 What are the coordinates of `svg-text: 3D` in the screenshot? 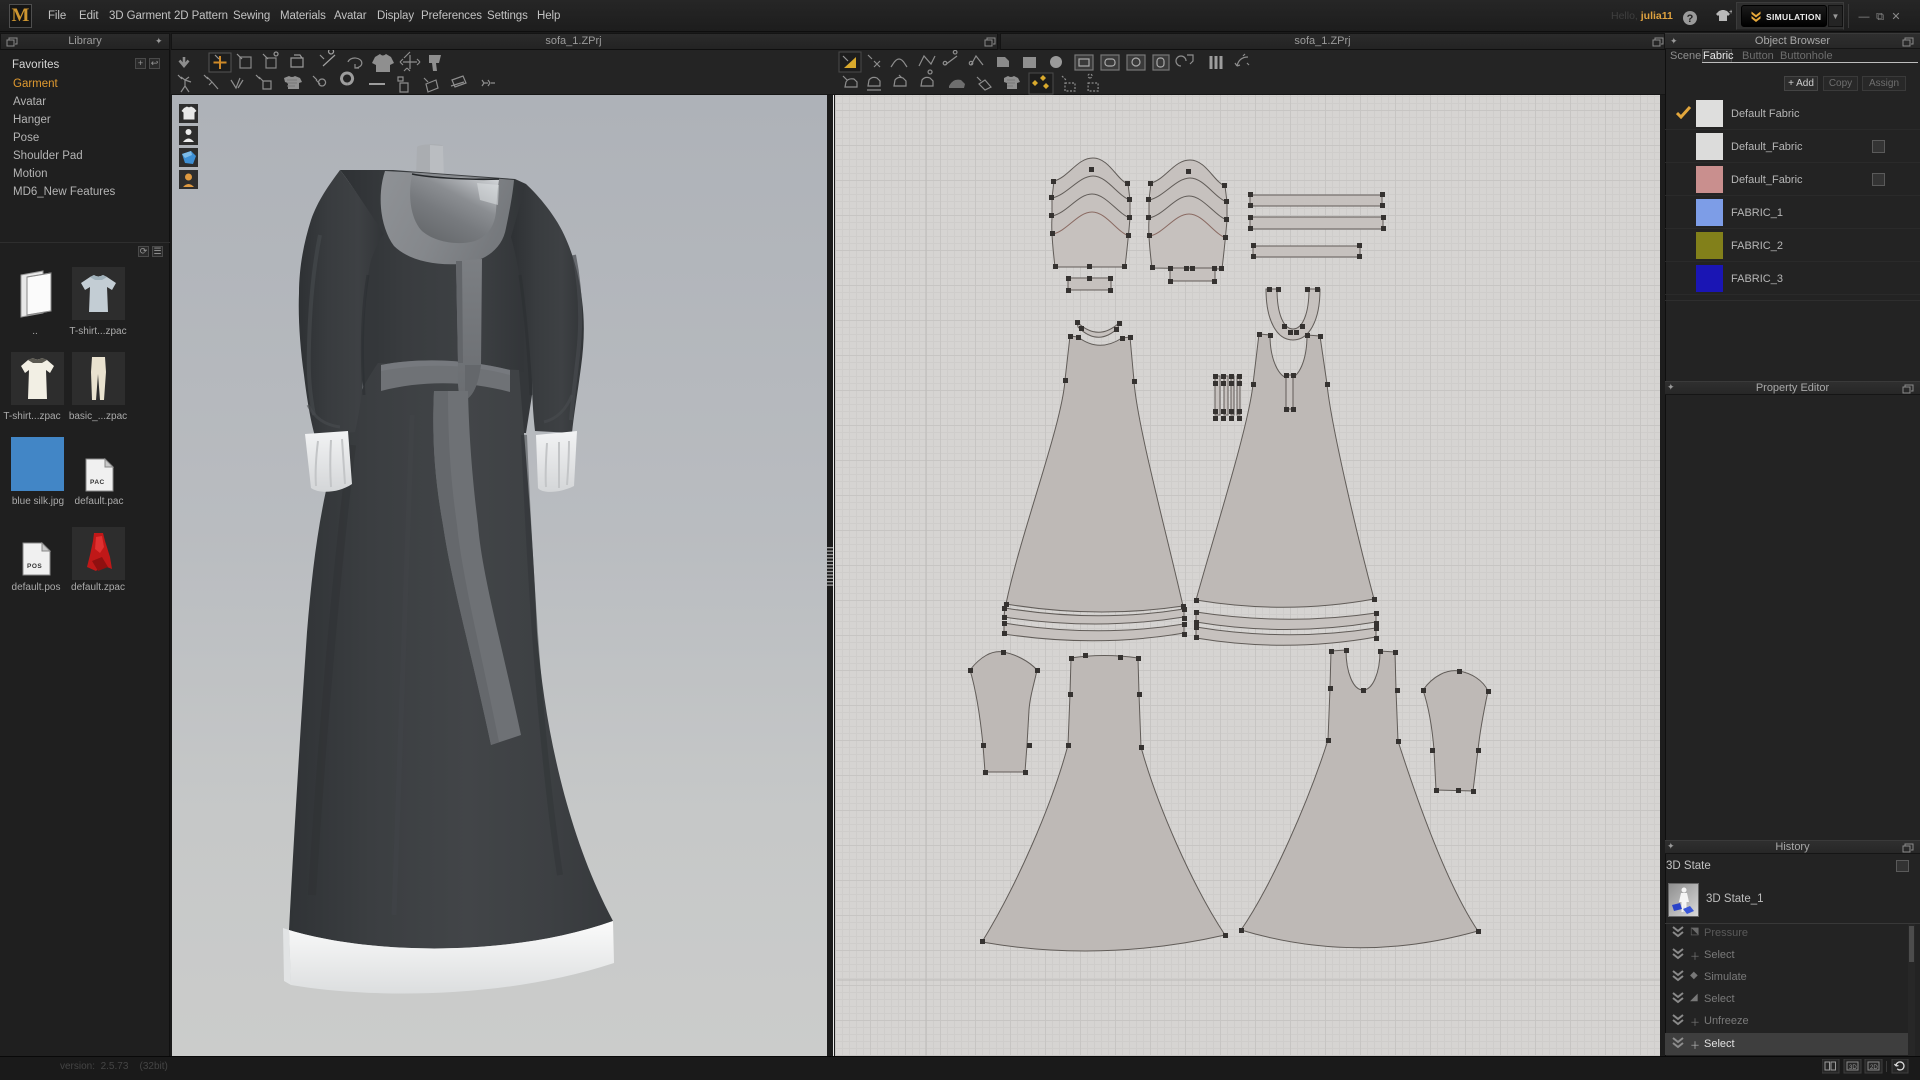 It's located at (1853, 1068).